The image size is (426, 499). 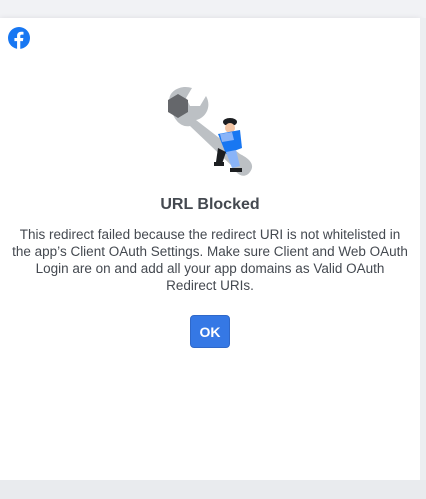 What do you see at coordinates (19, 38) in the screenshot?
I see `facebook-logo-icon` at bounding box center [19, 38].